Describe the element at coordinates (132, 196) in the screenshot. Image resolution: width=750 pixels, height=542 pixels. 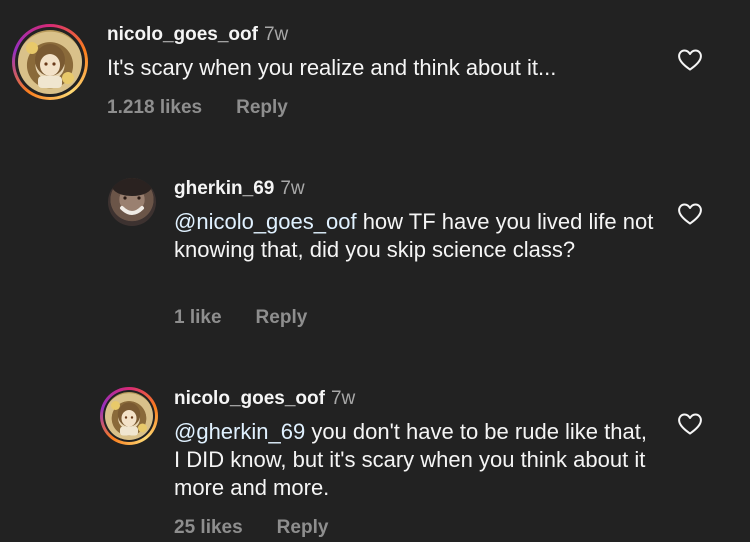
I see `avatar-face` at that location.